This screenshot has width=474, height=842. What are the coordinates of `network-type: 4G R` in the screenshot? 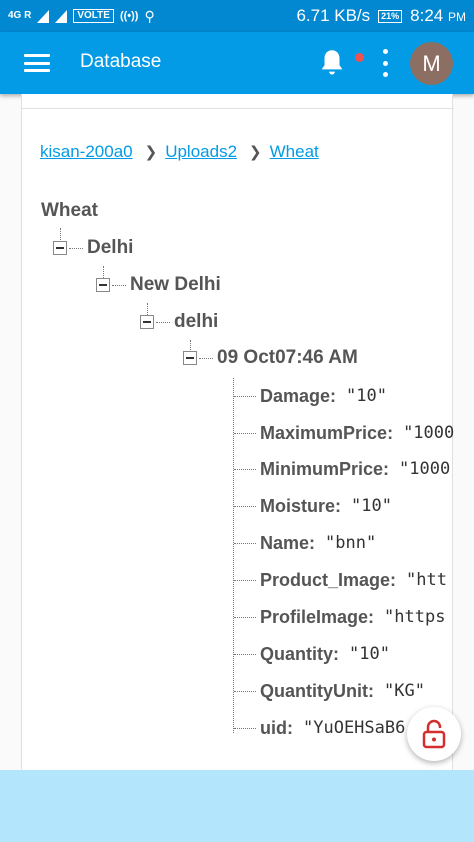 It's located at (20, 15).